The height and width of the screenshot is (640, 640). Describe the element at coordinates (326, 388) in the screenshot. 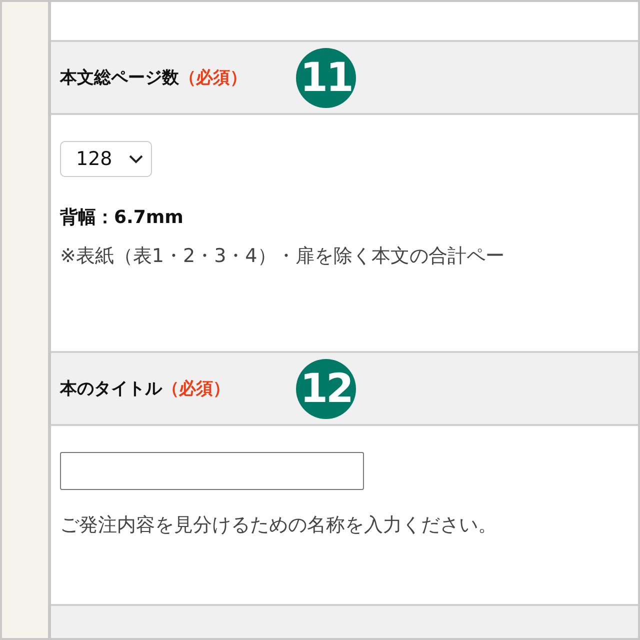

I see `step-number-badge: 12` at that location.